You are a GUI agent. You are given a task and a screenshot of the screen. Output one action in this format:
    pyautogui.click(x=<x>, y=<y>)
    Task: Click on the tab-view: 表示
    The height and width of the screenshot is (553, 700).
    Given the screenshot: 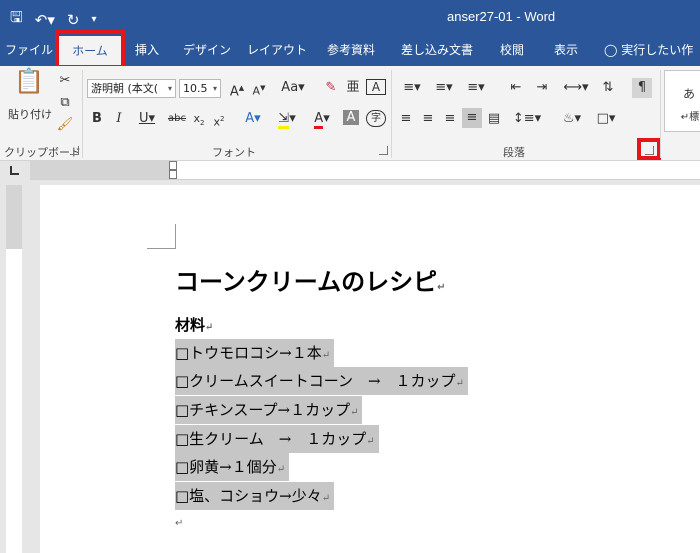 What is the action you would take?
    pyautogui.click(x=566, y=50)
    